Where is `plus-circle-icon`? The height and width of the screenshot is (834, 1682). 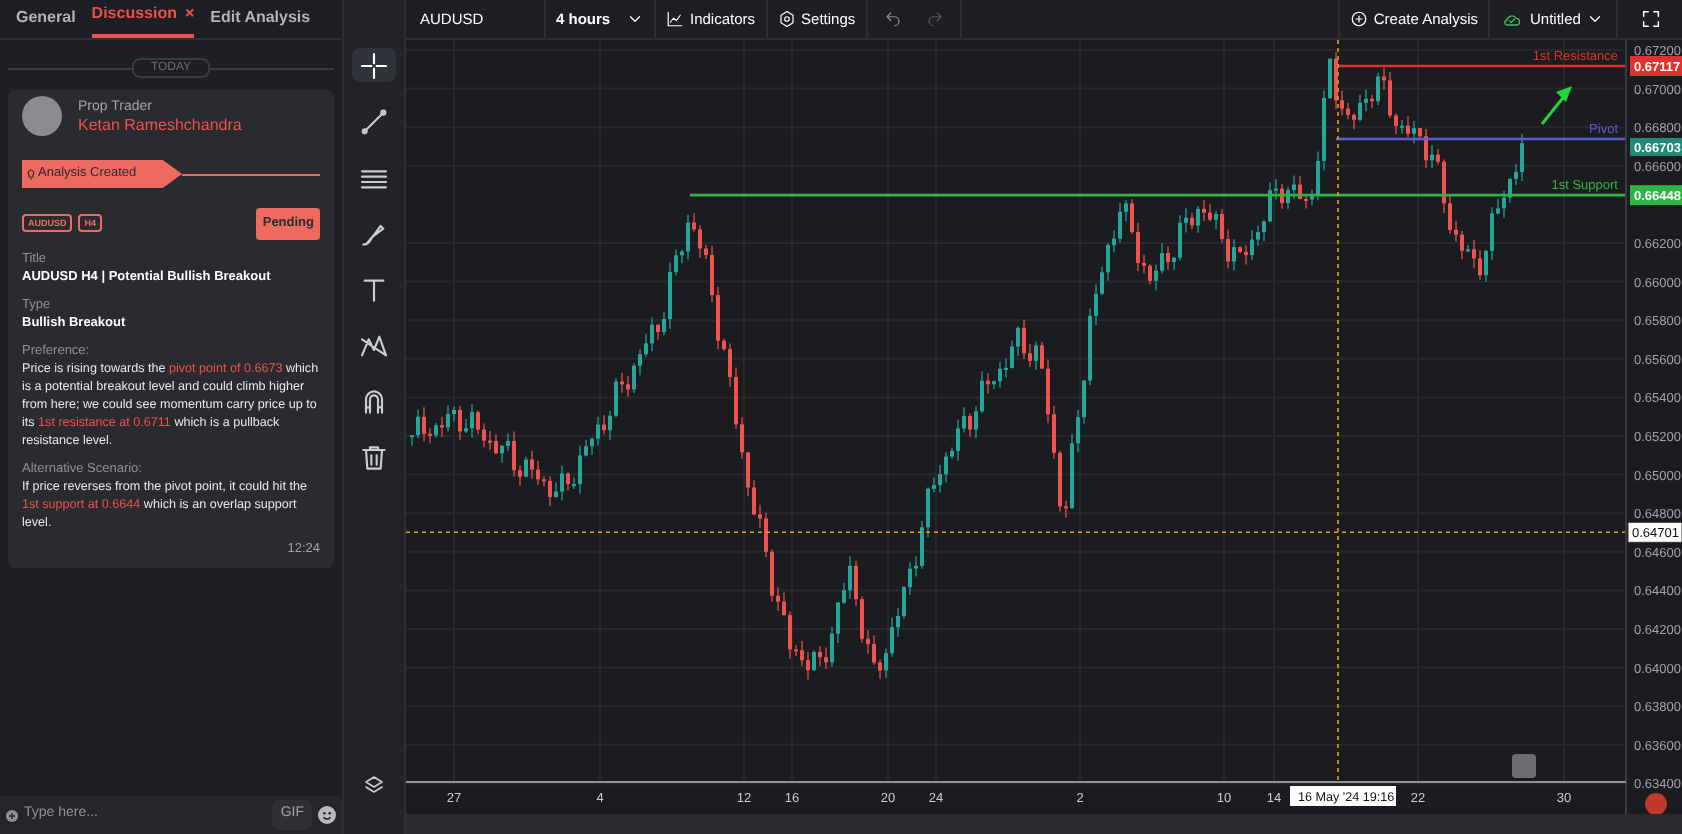
plus-circle-icon is located at coordinates (1358, 19).